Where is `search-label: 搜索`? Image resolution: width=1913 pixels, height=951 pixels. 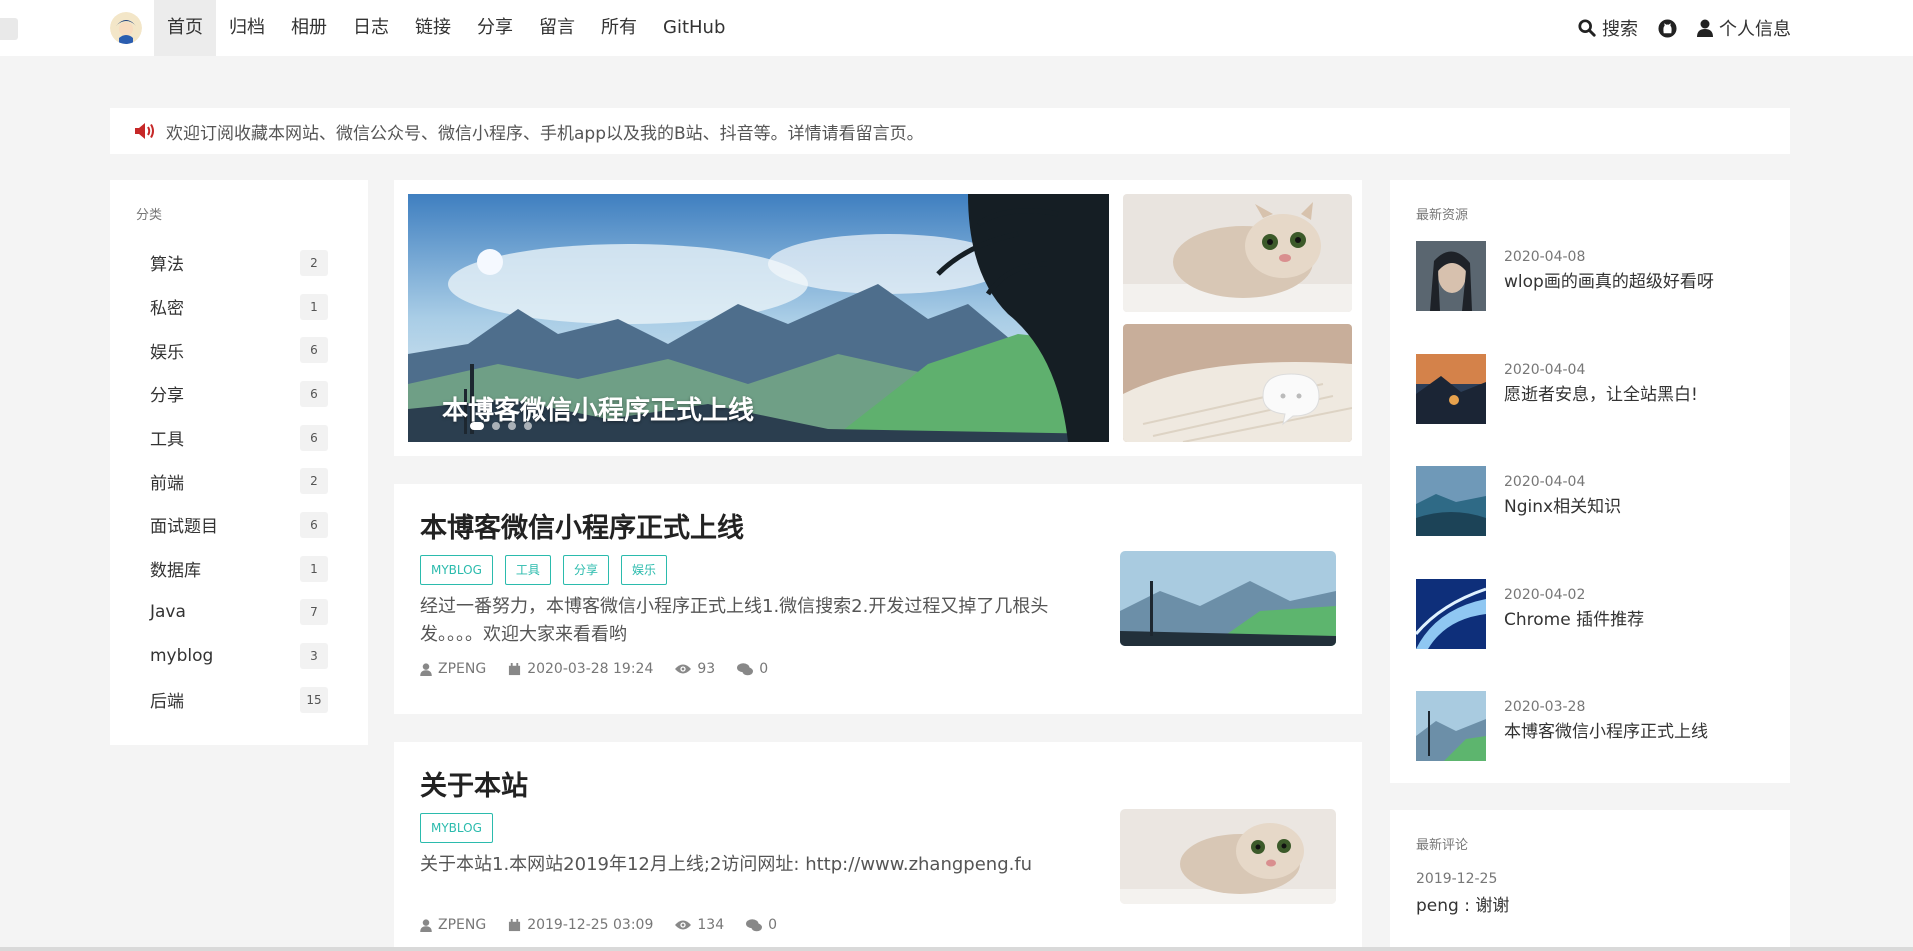
search-label: 搜索 is located at coordinates (1620, 29).